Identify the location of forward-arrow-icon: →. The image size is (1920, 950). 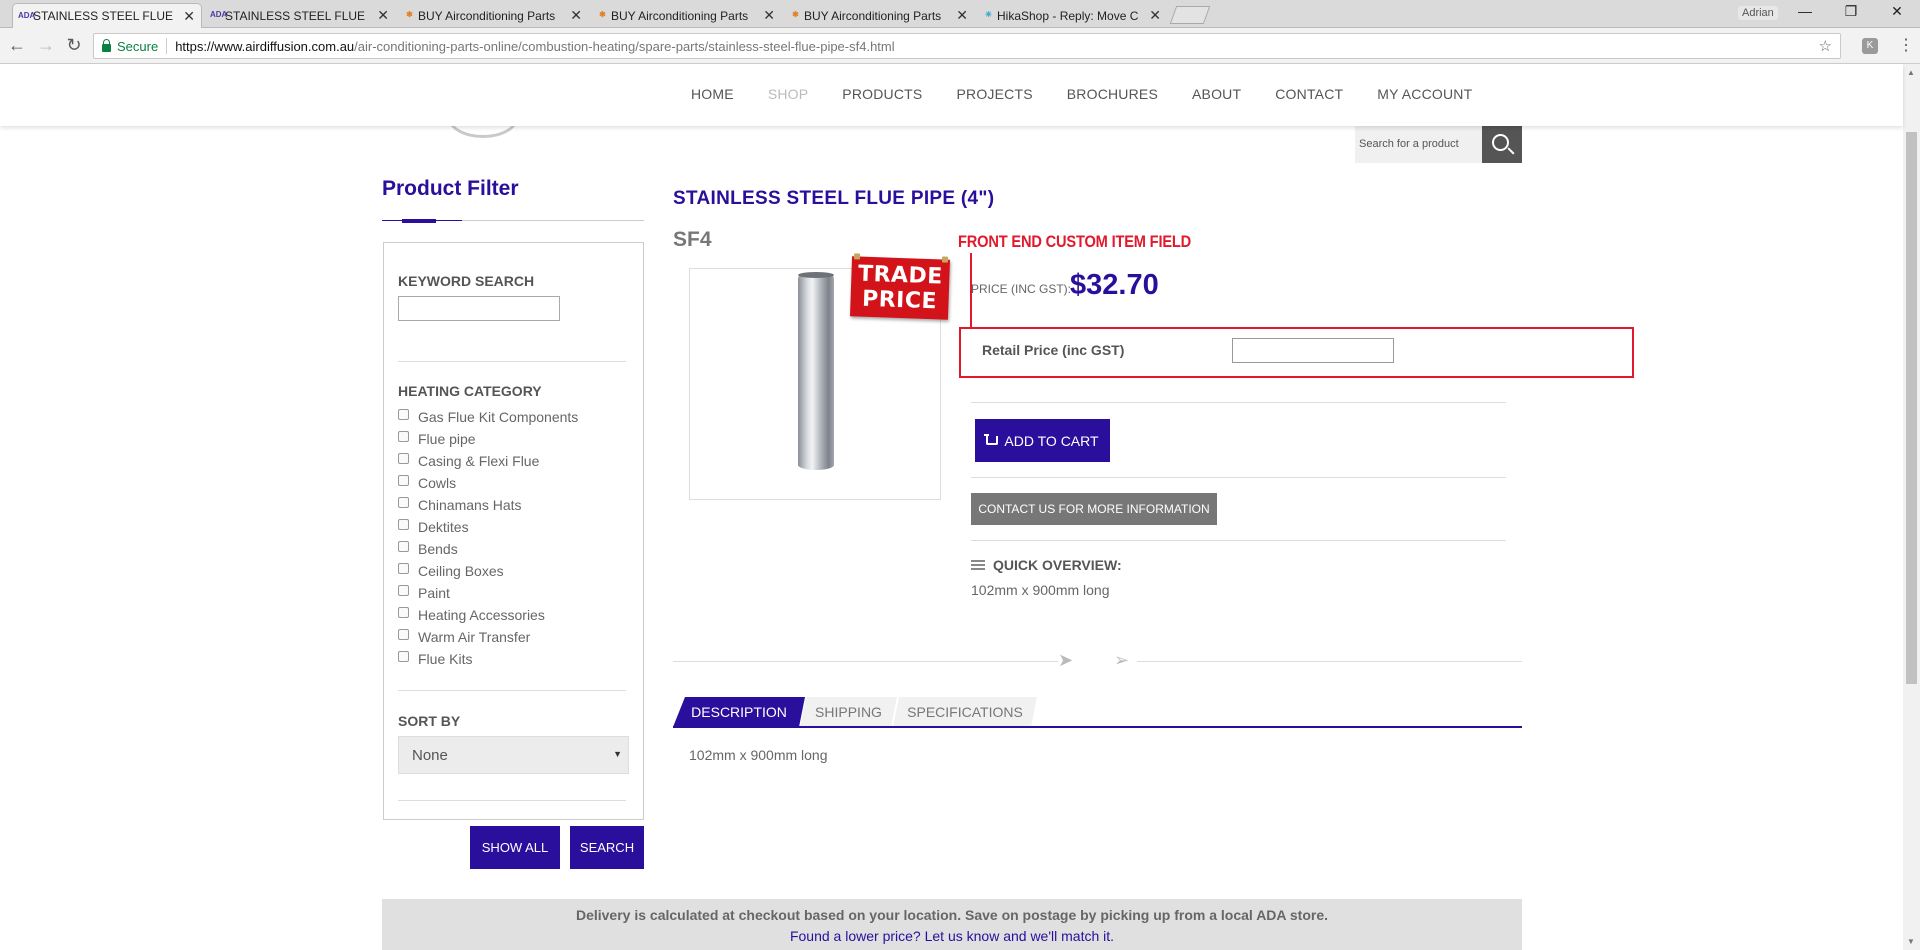
(46, 45).